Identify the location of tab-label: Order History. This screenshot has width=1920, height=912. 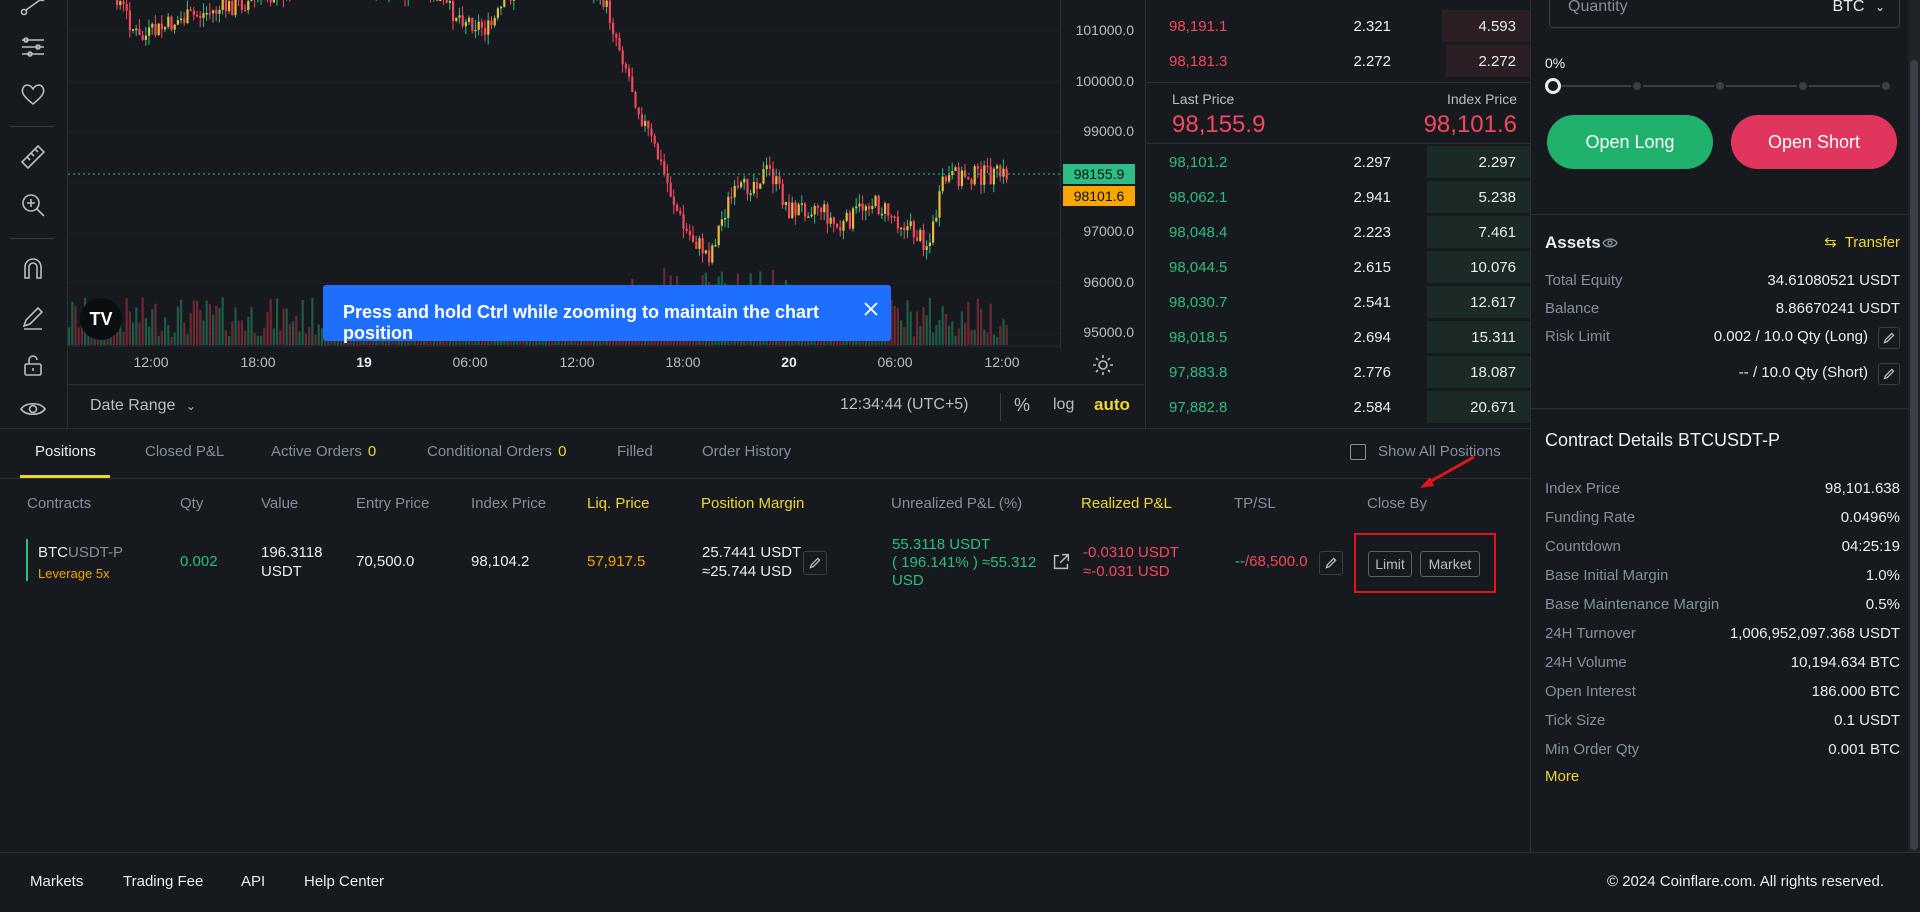
(747, 451).